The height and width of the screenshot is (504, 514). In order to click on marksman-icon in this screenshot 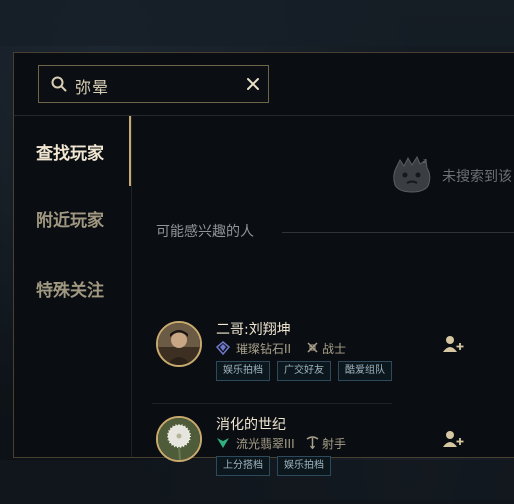, I will do `click(312, 442)`.